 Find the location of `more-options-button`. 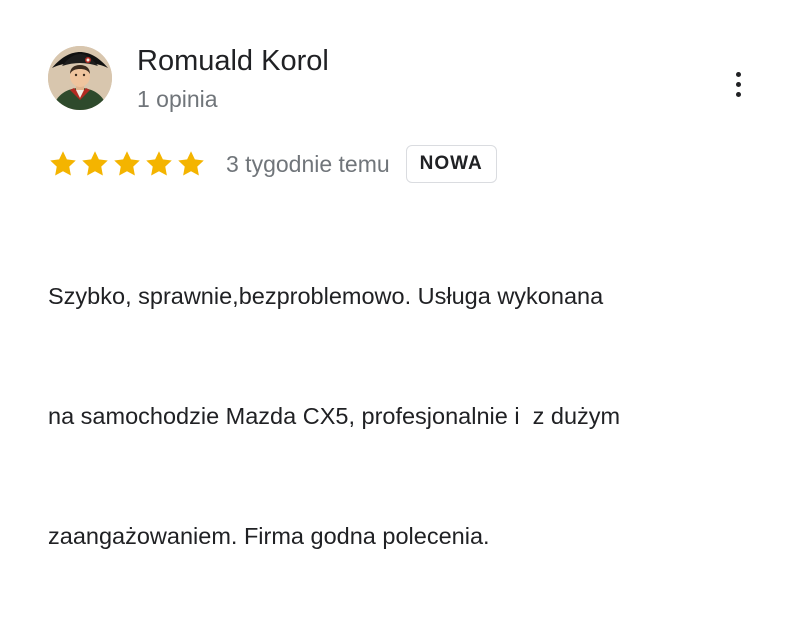

more-options-button is located at coordinates (738, 84).